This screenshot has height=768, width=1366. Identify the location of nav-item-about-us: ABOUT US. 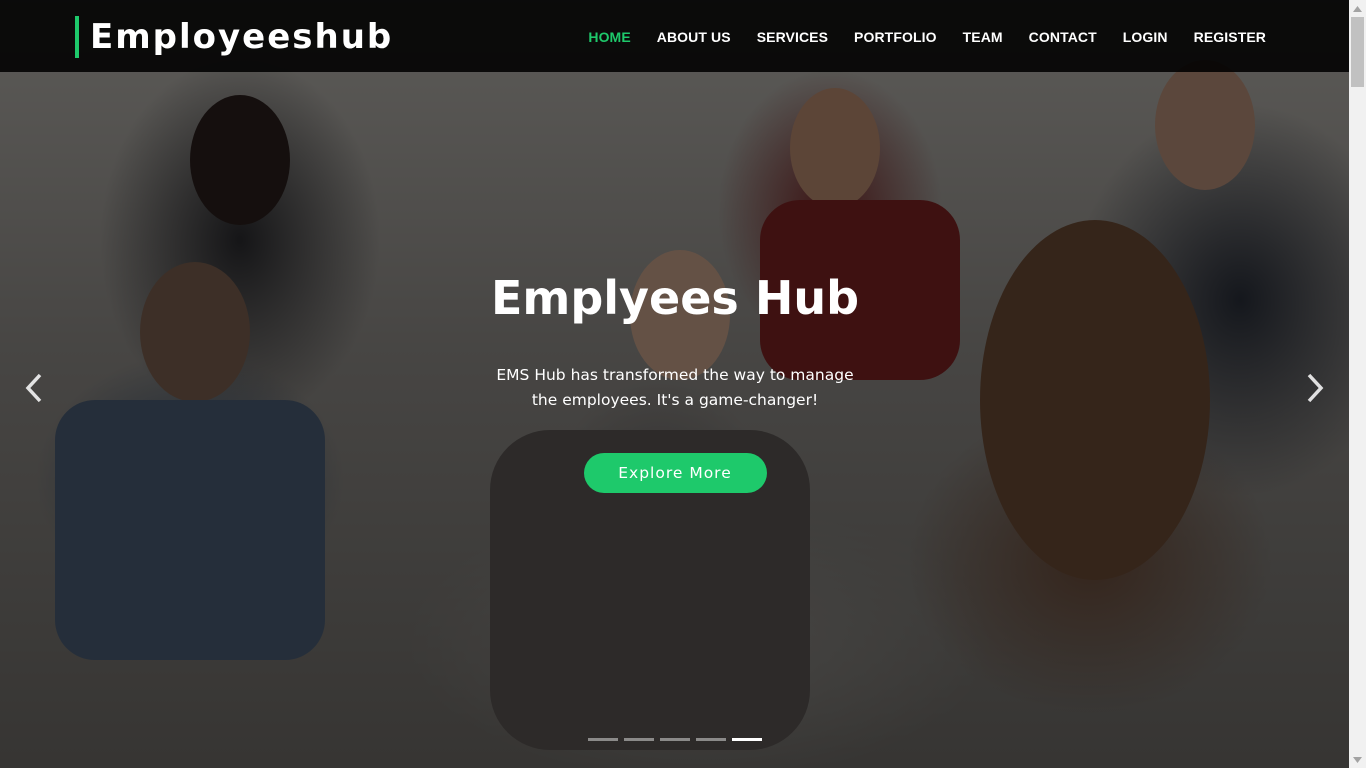
(694, 37).